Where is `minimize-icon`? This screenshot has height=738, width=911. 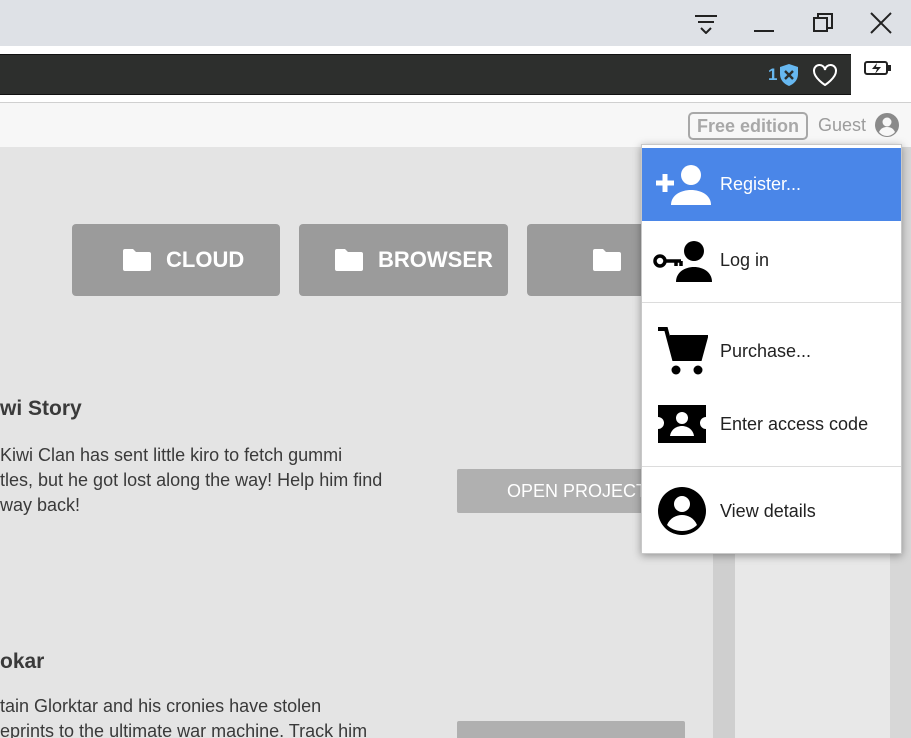 minimize-icon is located at coordinates (764, 31).